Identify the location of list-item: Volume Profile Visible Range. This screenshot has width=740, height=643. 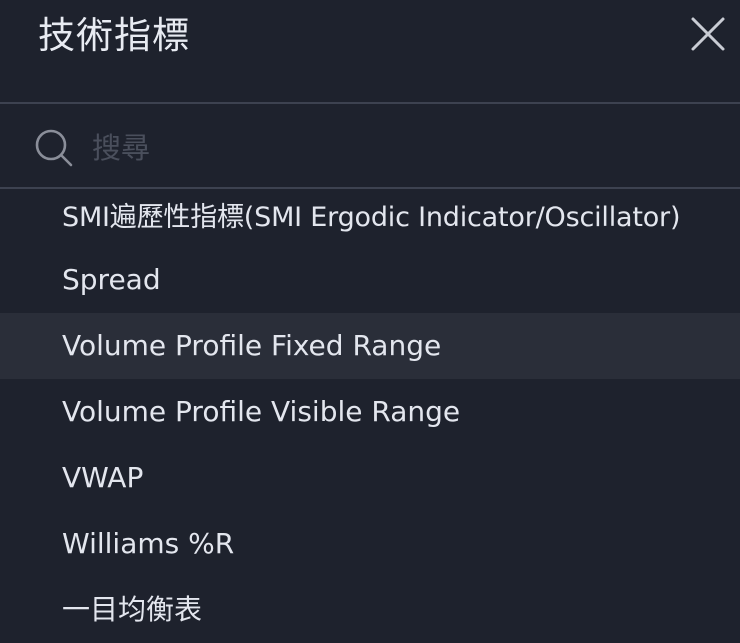
(370, 412).